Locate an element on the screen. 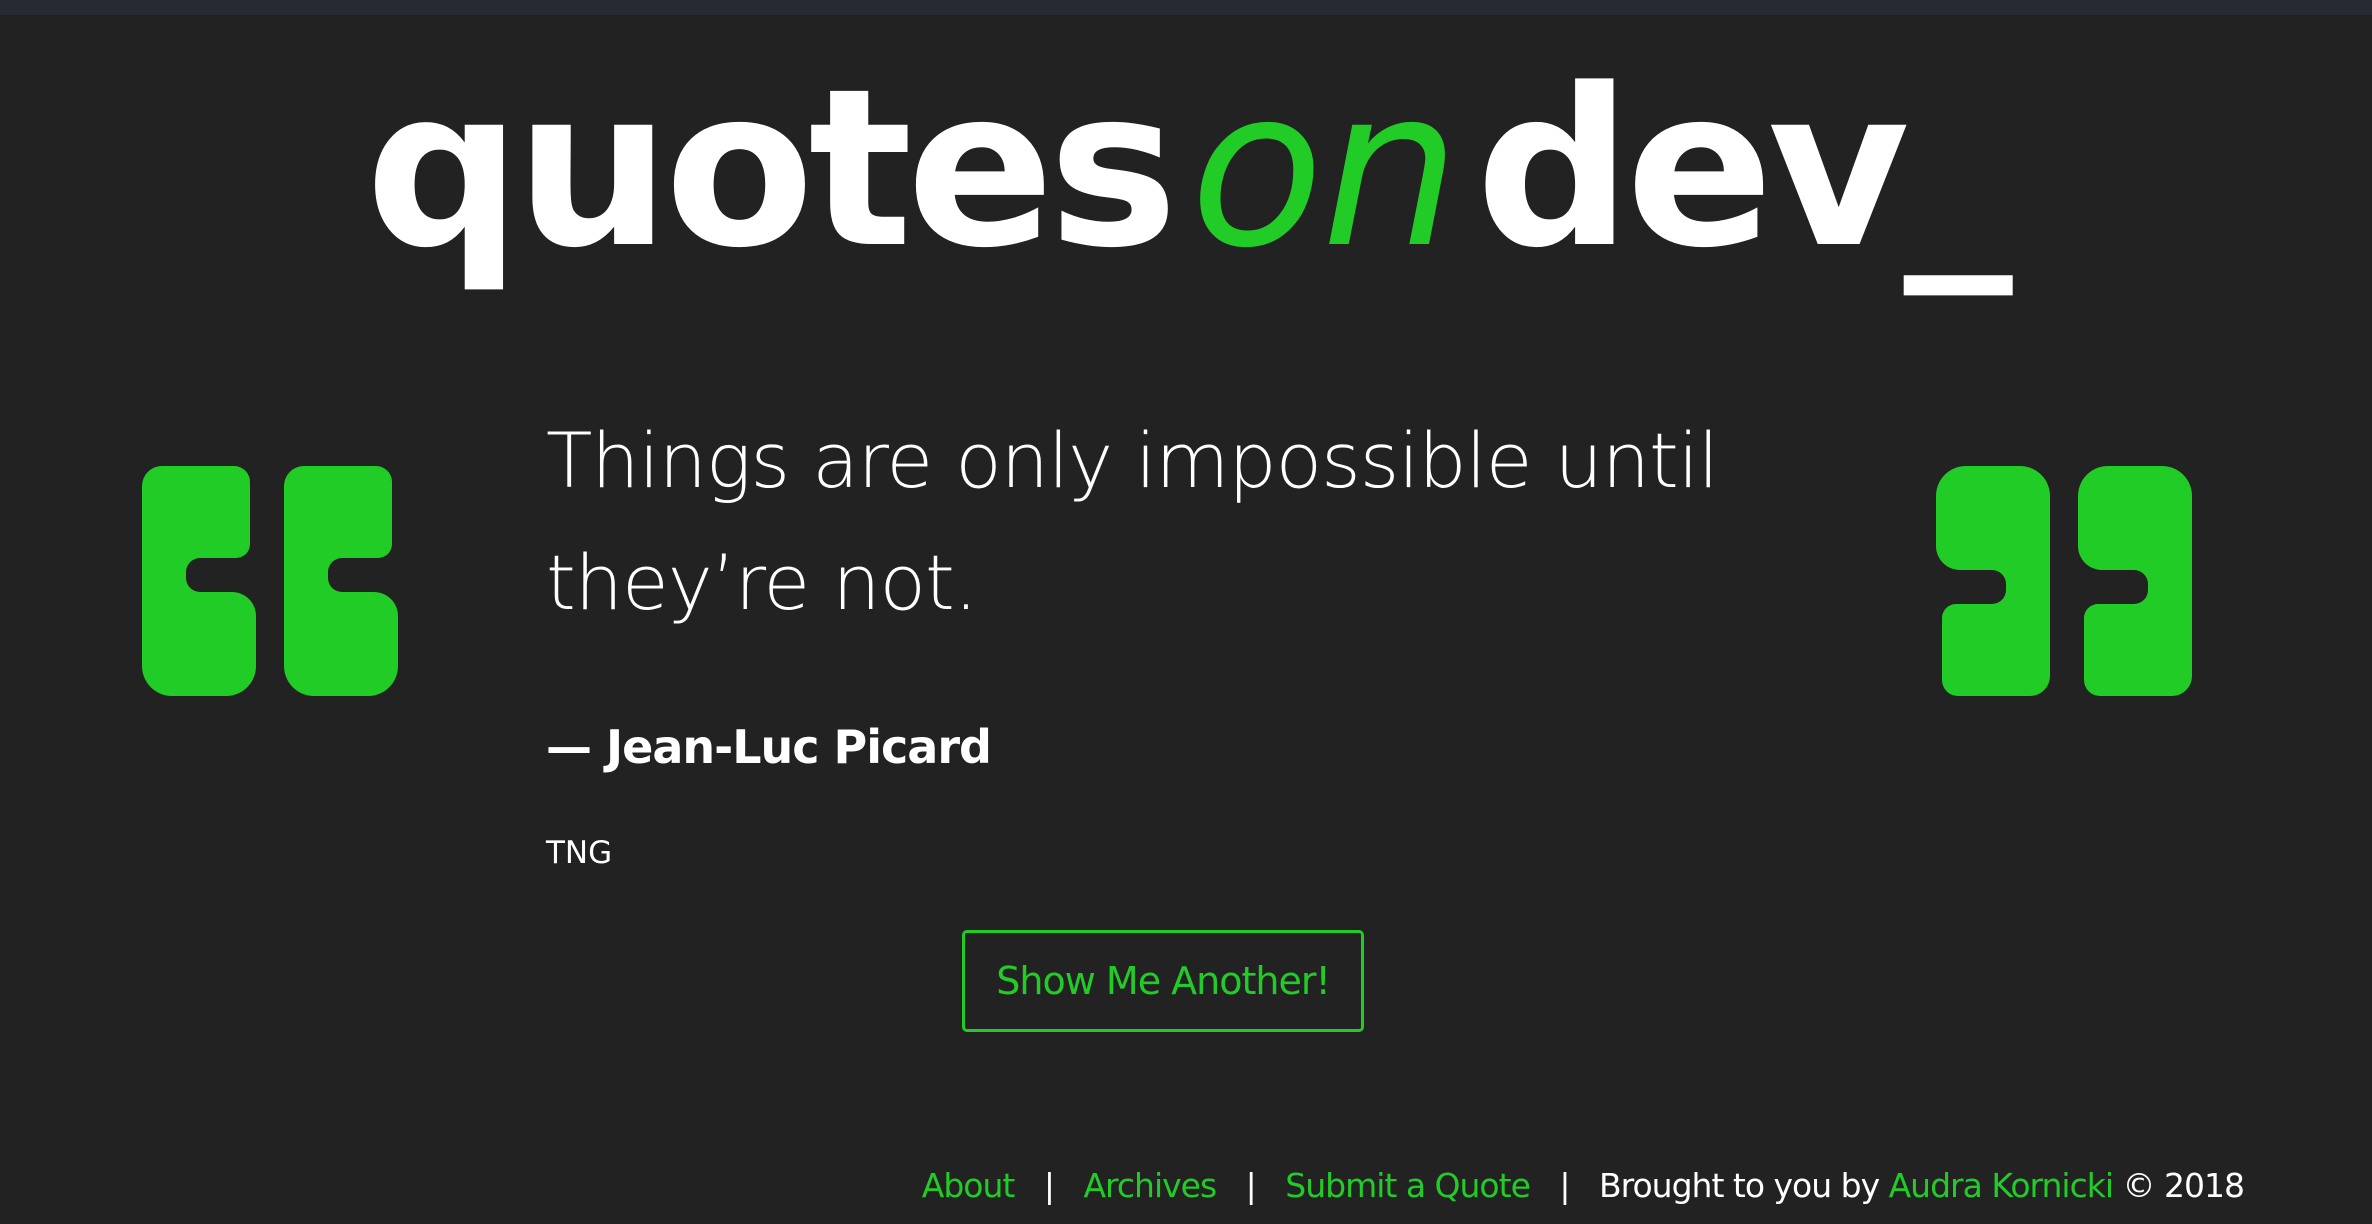  quote-close-icon is located at coordinates (2064, 581).